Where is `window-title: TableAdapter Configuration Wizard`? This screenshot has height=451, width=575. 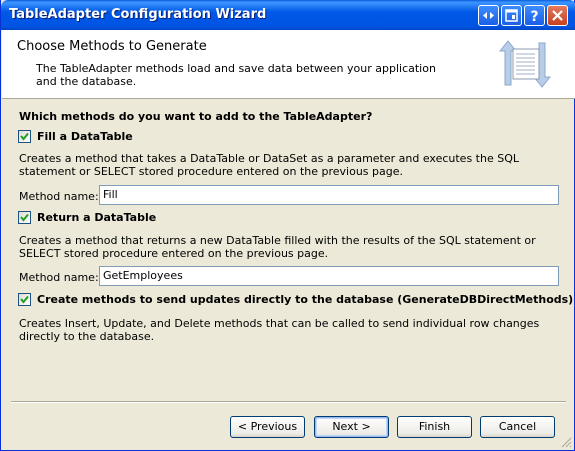
window-title: TableAdapter Configuration Wizard is located at coordinates (138, 14).